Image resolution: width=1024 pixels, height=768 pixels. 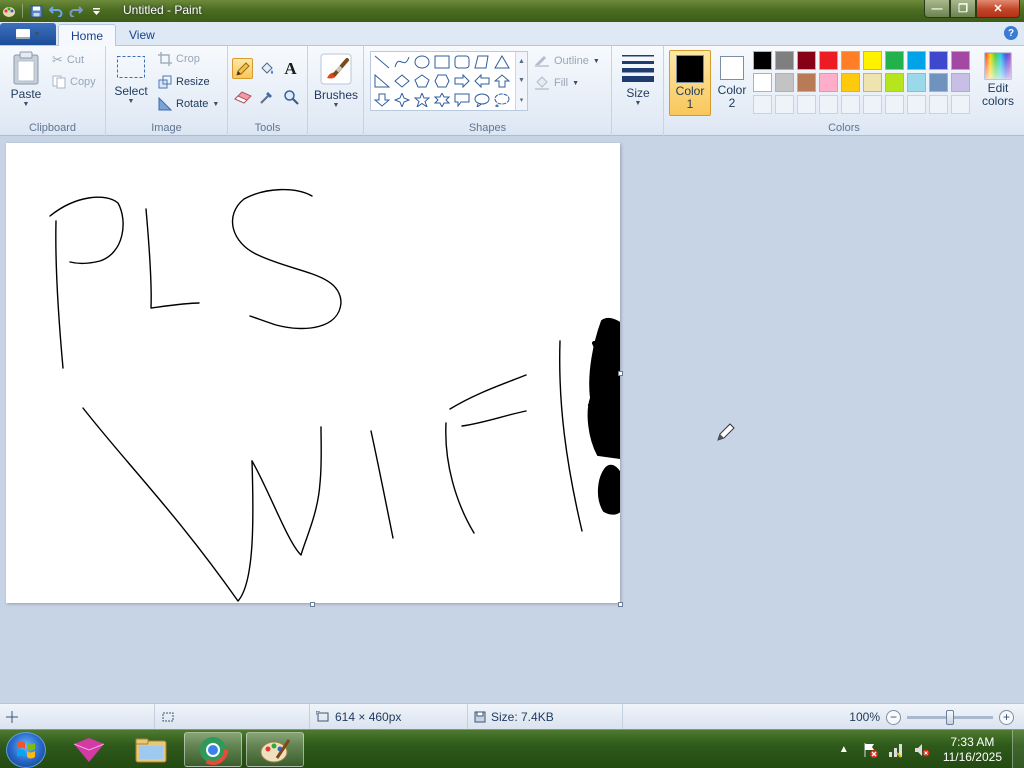 I want to click on show-hidden-icons: ▲, so click(x=844, y=750).